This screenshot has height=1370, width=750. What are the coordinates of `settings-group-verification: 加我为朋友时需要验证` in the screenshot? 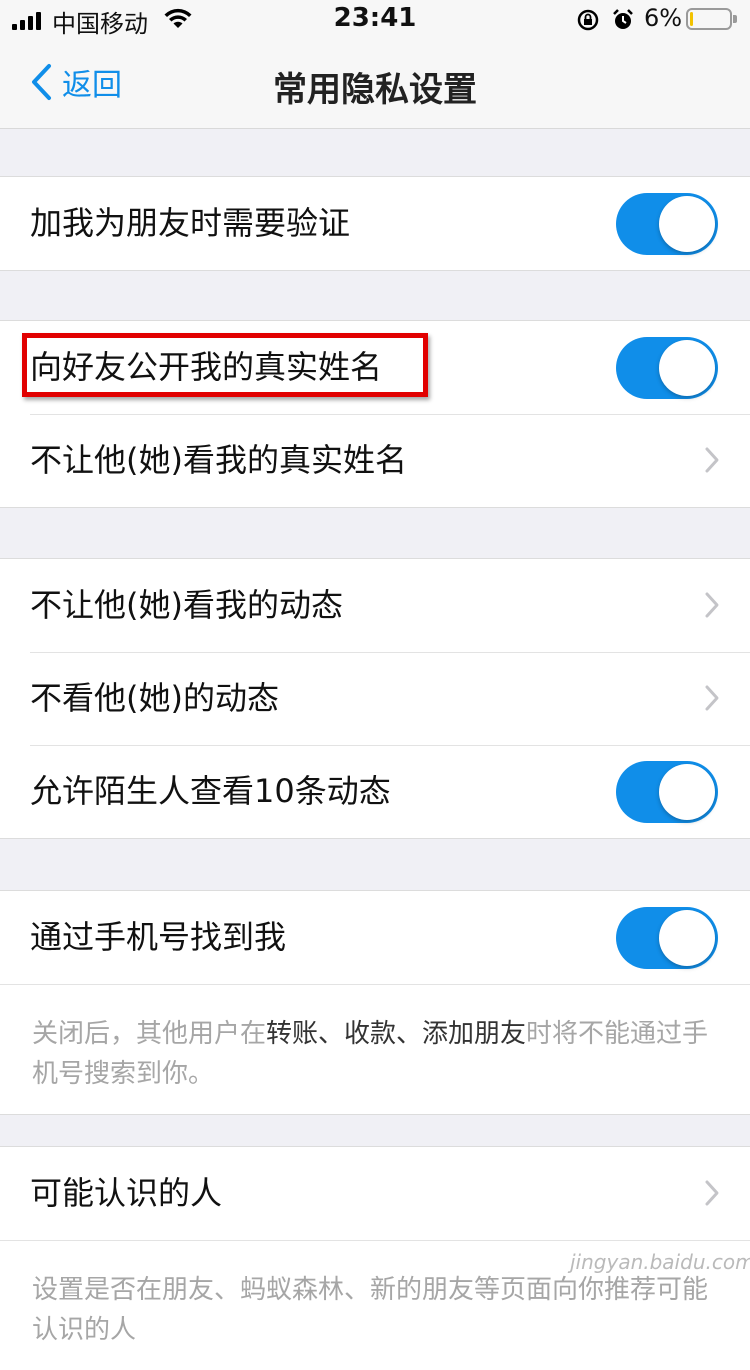 It's located at (375, 223).